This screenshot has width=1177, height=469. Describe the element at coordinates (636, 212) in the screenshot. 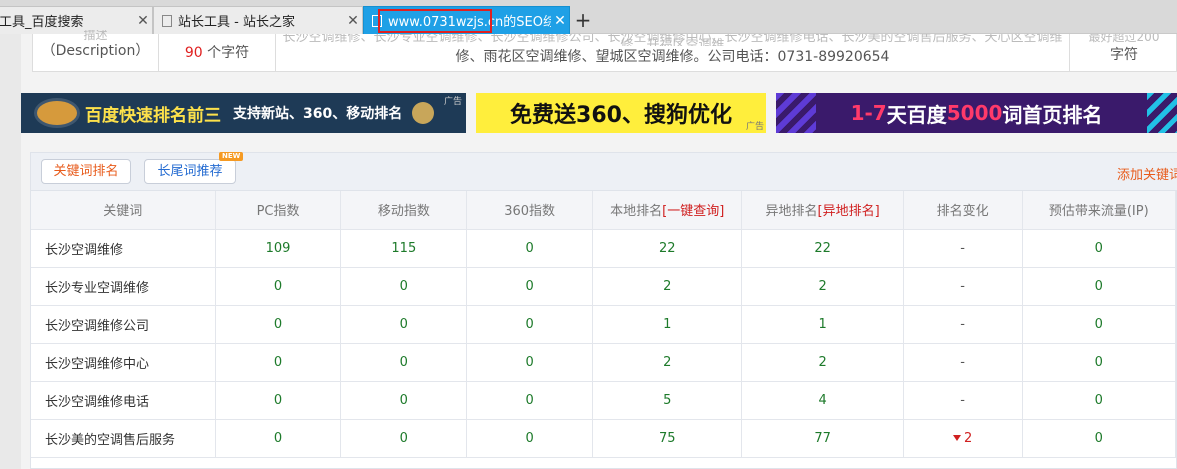

I see `col-local-rank-label: 本地排名` at that location.